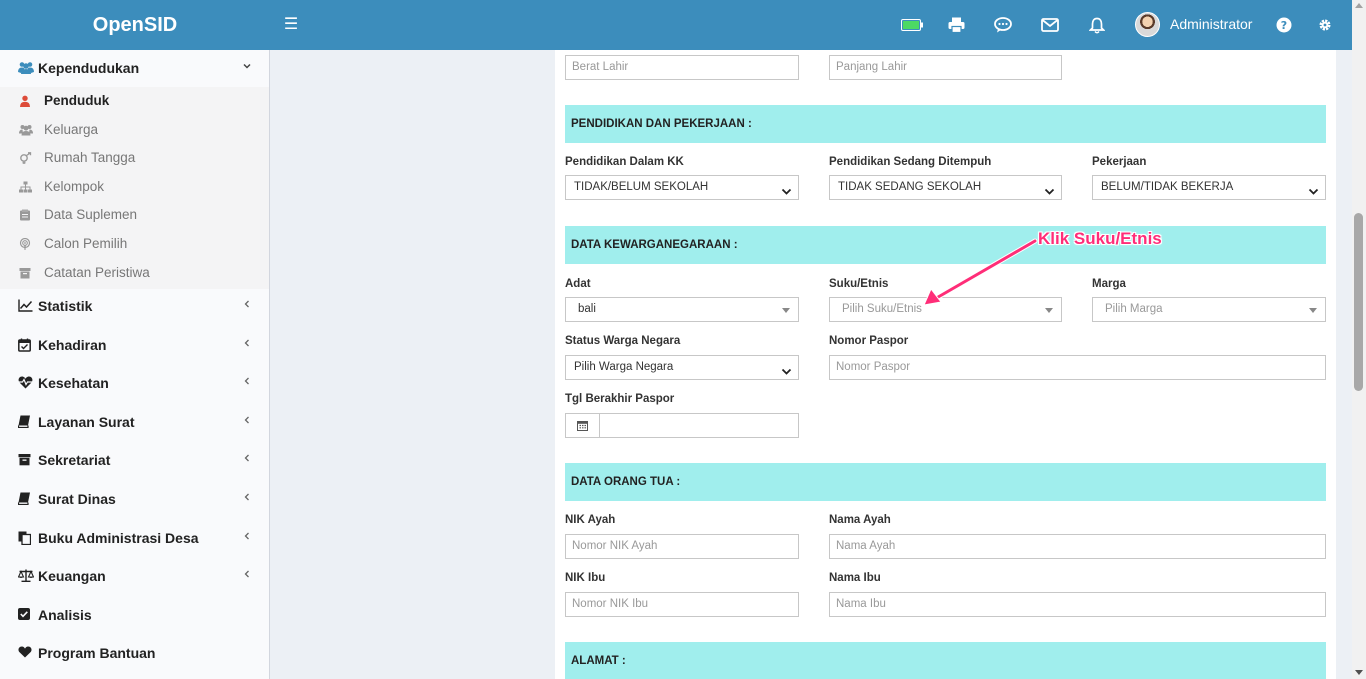 This screenshot has width=1366, height=679. Describe the element at coordinates (134, 158) in the screenshot. I see `sidebar-item-rumah-tangga: Rumah Tangga` at that location.